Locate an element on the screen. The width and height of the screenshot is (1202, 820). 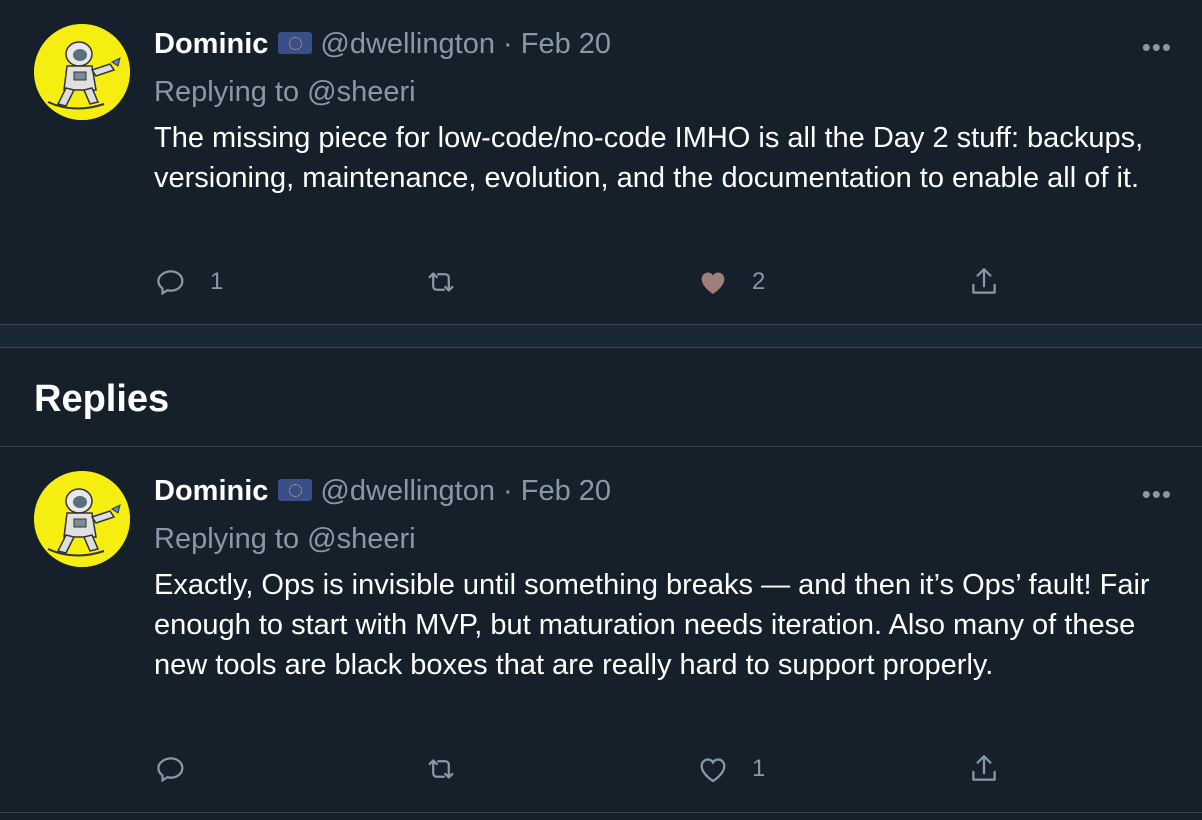
replies-header: Replies is located at coordinates (601, 397).